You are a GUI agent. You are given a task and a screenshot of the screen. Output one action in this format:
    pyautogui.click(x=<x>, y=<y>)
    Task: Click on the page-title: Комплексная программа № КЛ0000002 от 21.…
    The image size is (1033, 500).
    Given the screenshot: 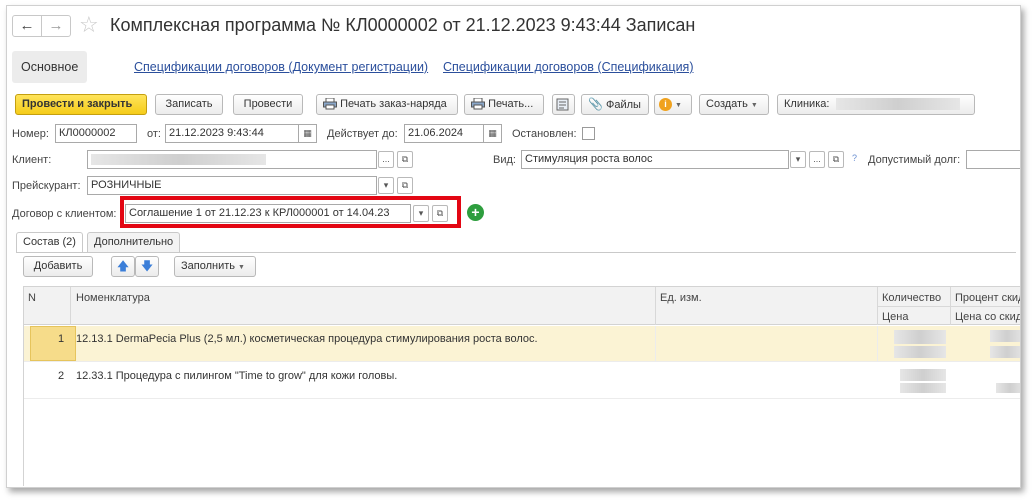 What is the action you would take?
    pyautogui.click(x=403, y=25)
    